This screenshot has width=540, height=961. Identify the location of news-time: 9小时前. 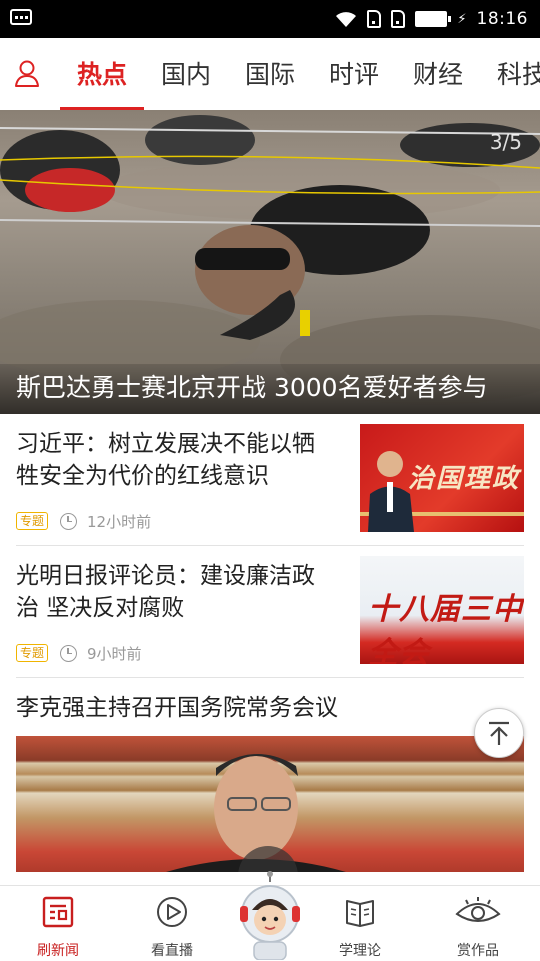
(114, 653).